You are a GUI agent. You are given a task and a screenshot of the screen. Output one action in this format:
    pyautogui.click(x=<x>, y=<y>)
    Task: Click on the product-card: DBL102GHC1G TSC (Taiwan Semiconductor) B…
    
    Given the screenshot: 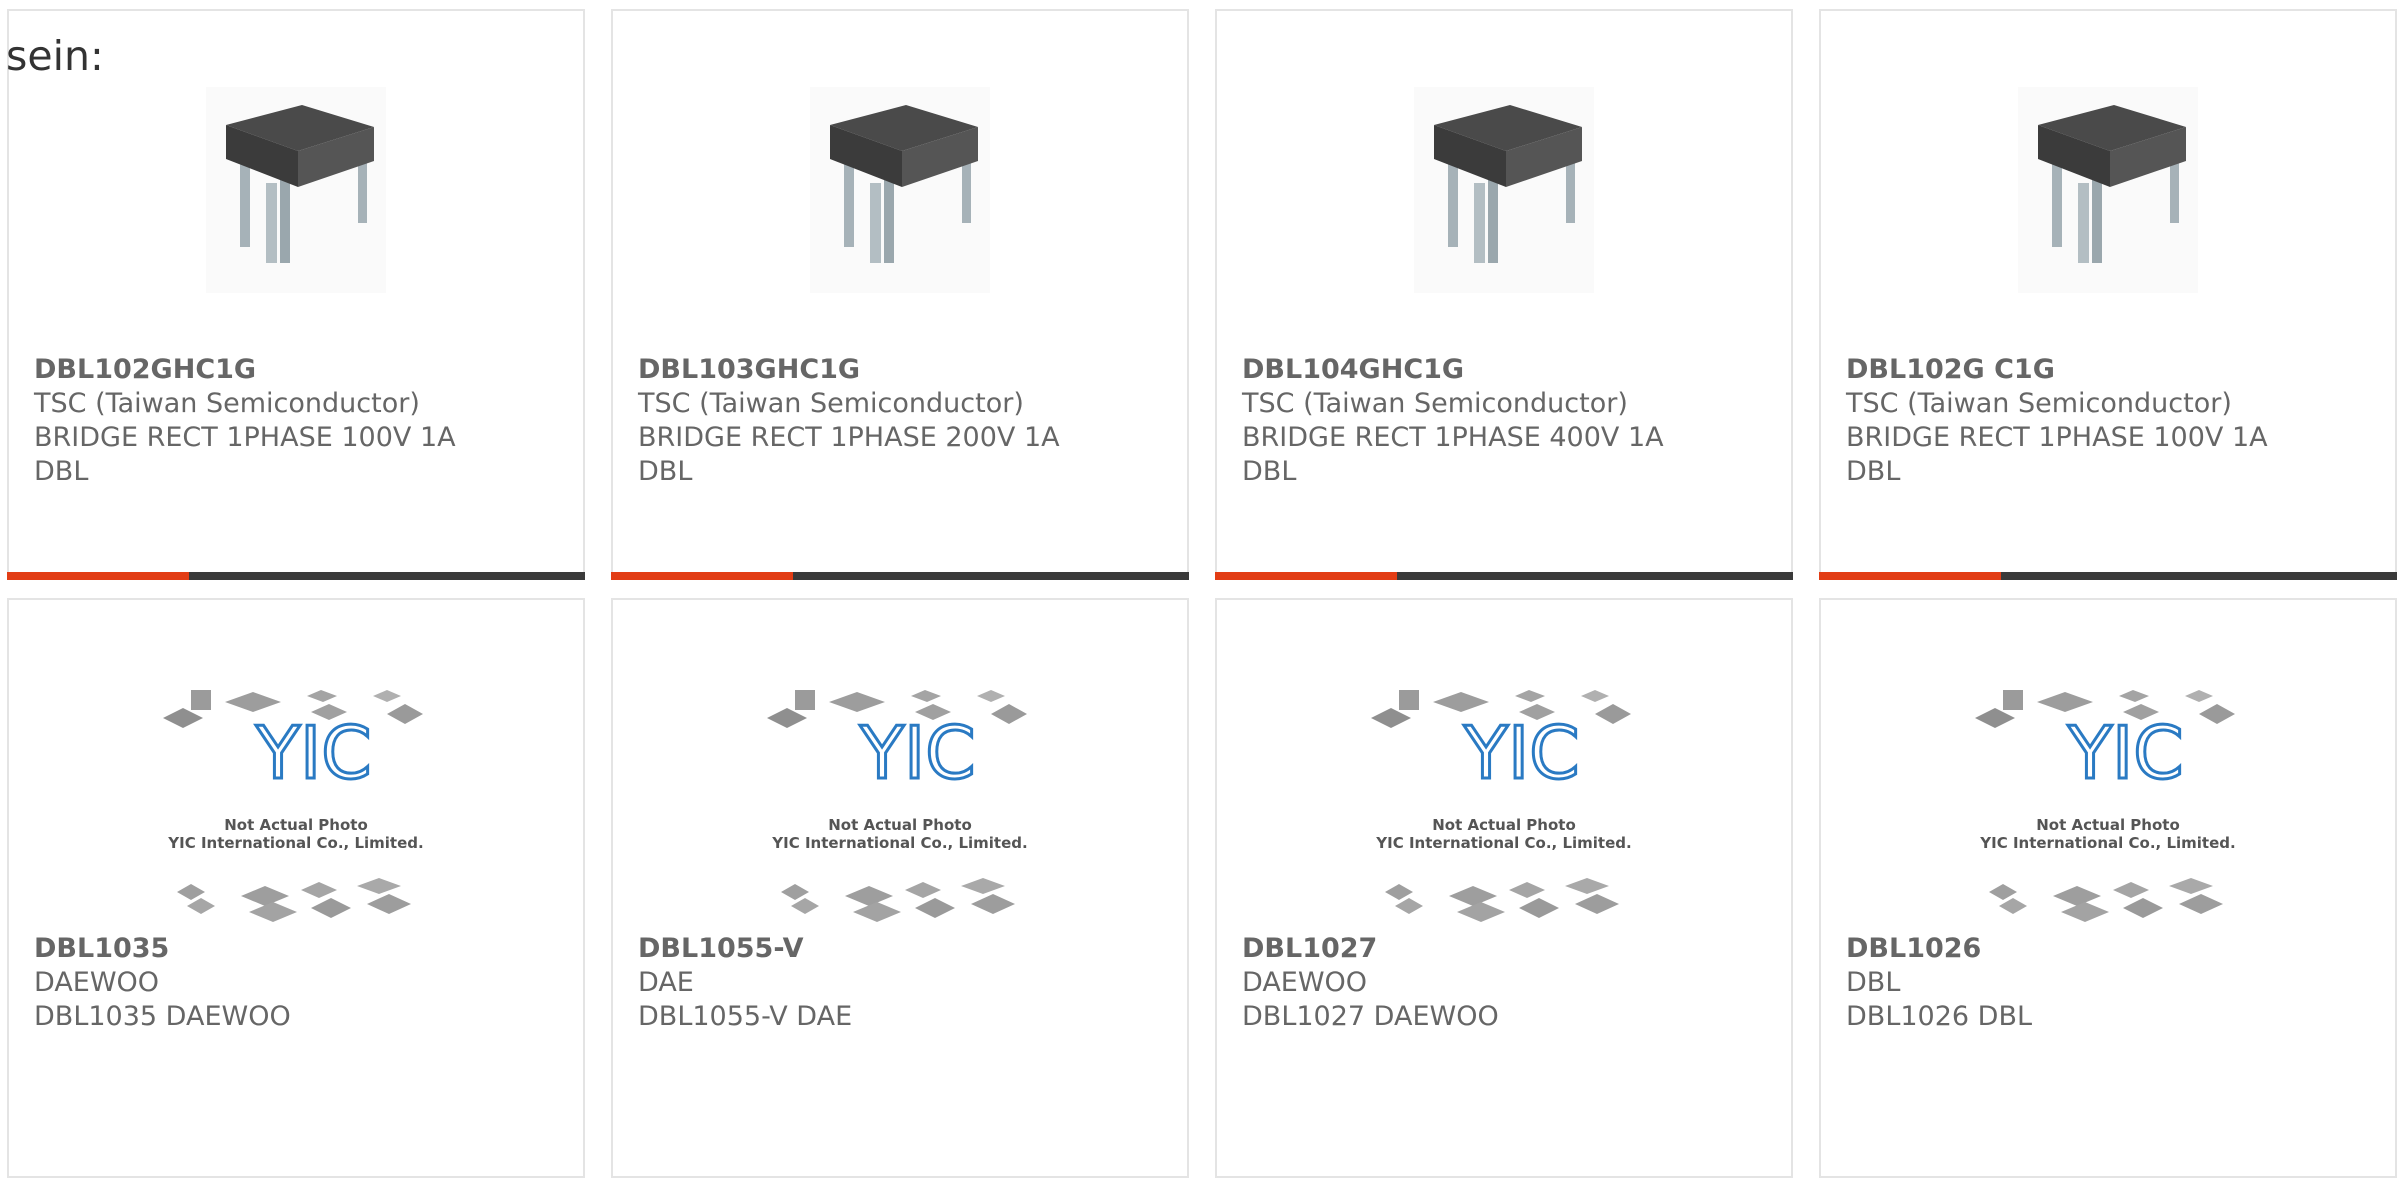 What is the action you would take?
    pyautogui.click(x=296, y=294)
    